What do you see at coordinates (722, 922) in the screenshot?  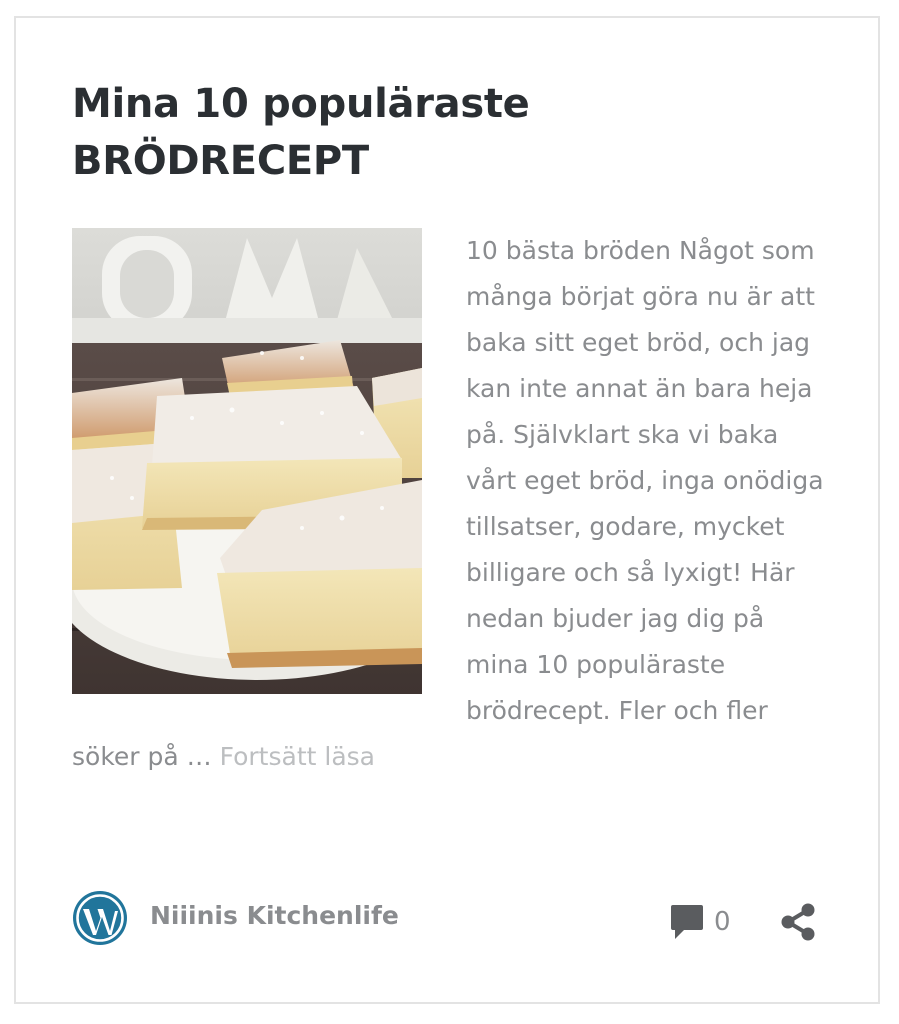 I see `comment-count: 0` at bounding box center [722, 922].